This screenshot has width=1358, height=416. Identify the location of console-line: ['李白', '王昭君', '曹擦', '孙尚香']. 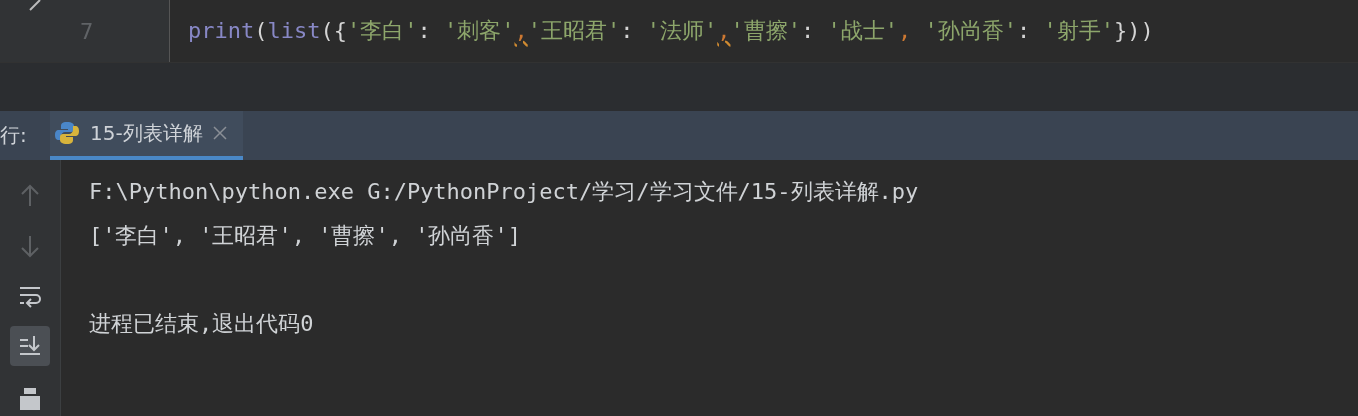
(305, 236).